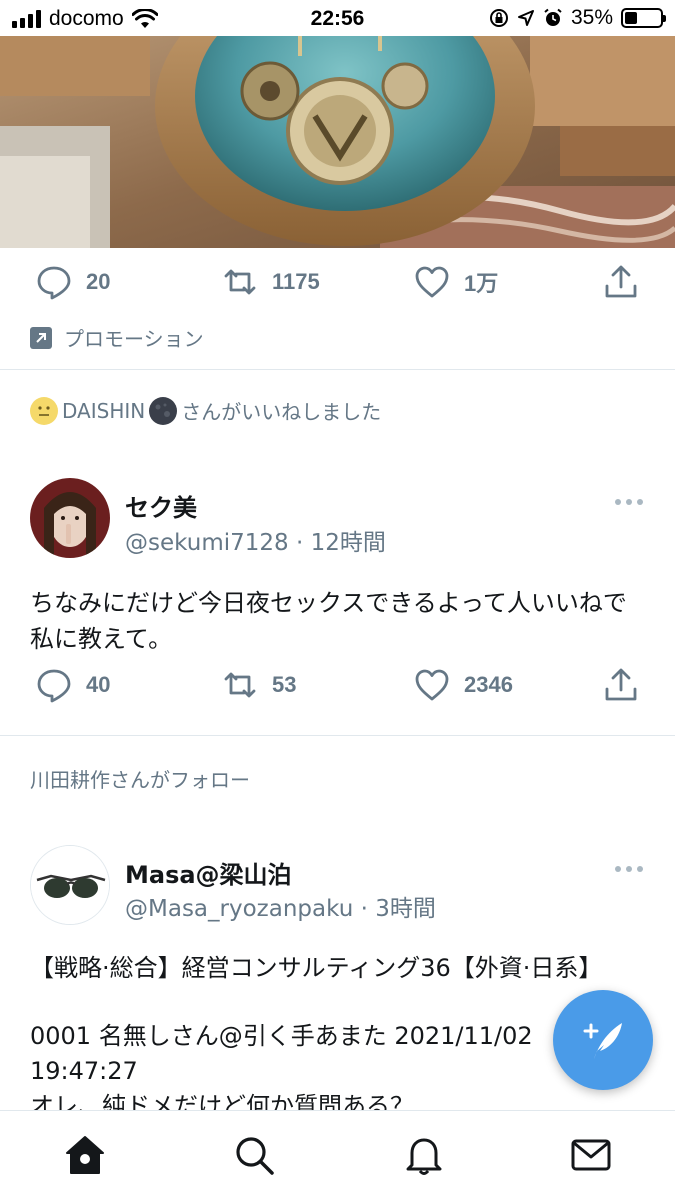  I want to click on social-context: DAISHIN さんがいいねしました, so click(205, 410).